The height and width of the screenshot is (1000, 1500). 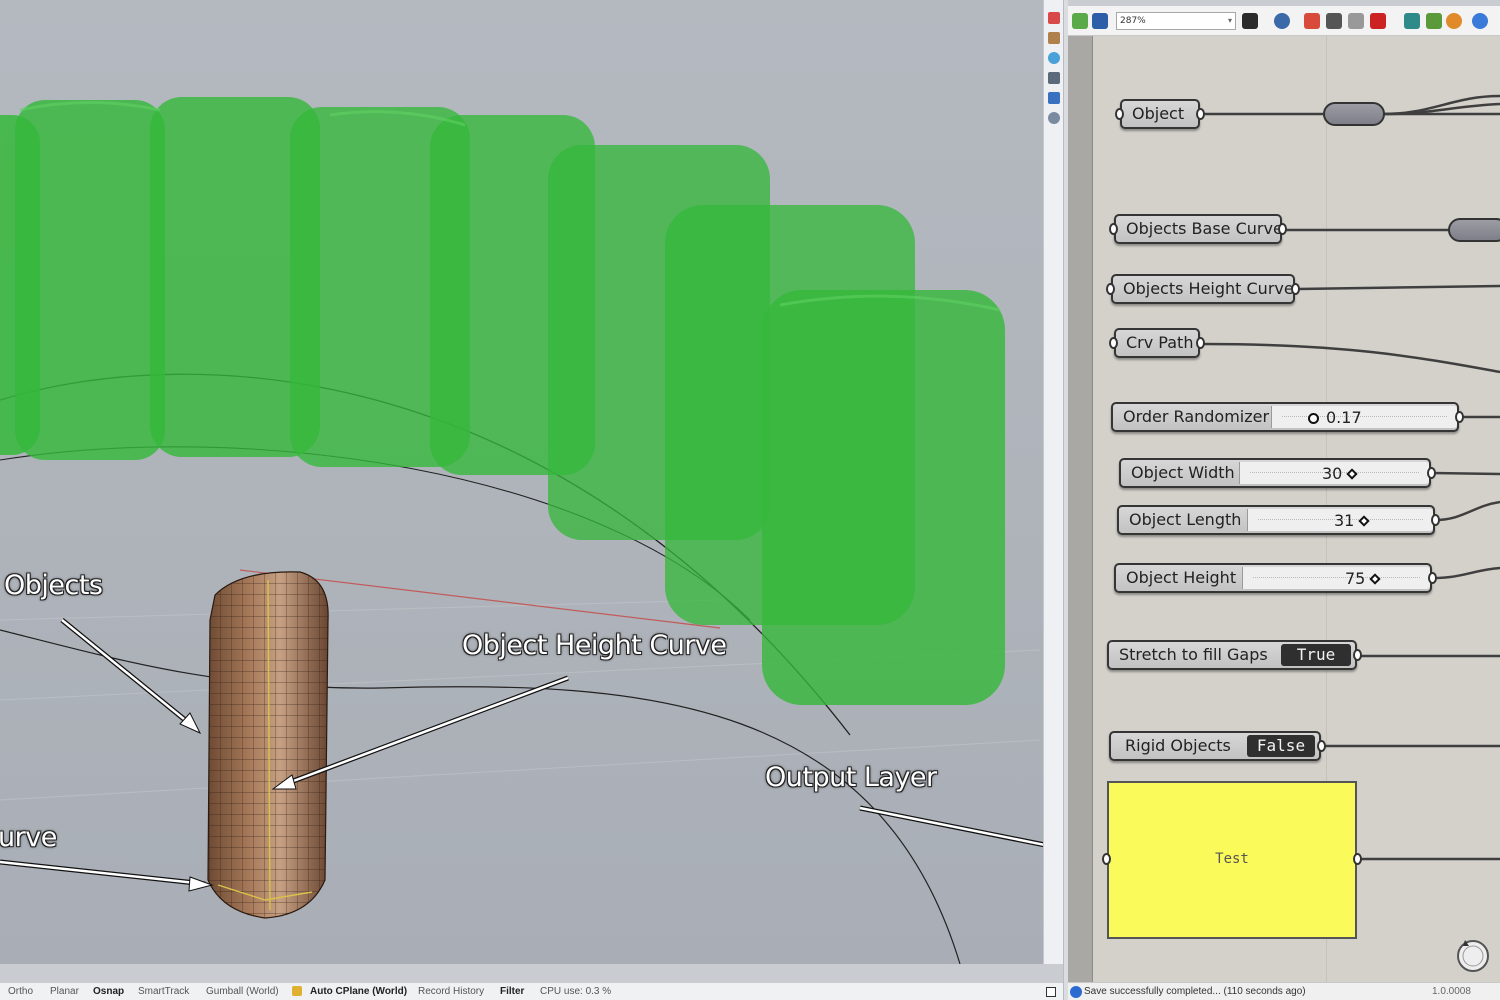 What do you see at coordinates (1208, 288) in the screenshot?
I see `objects-height-curve-label: Objects Height Curve` at bounding box center [1208, 288].